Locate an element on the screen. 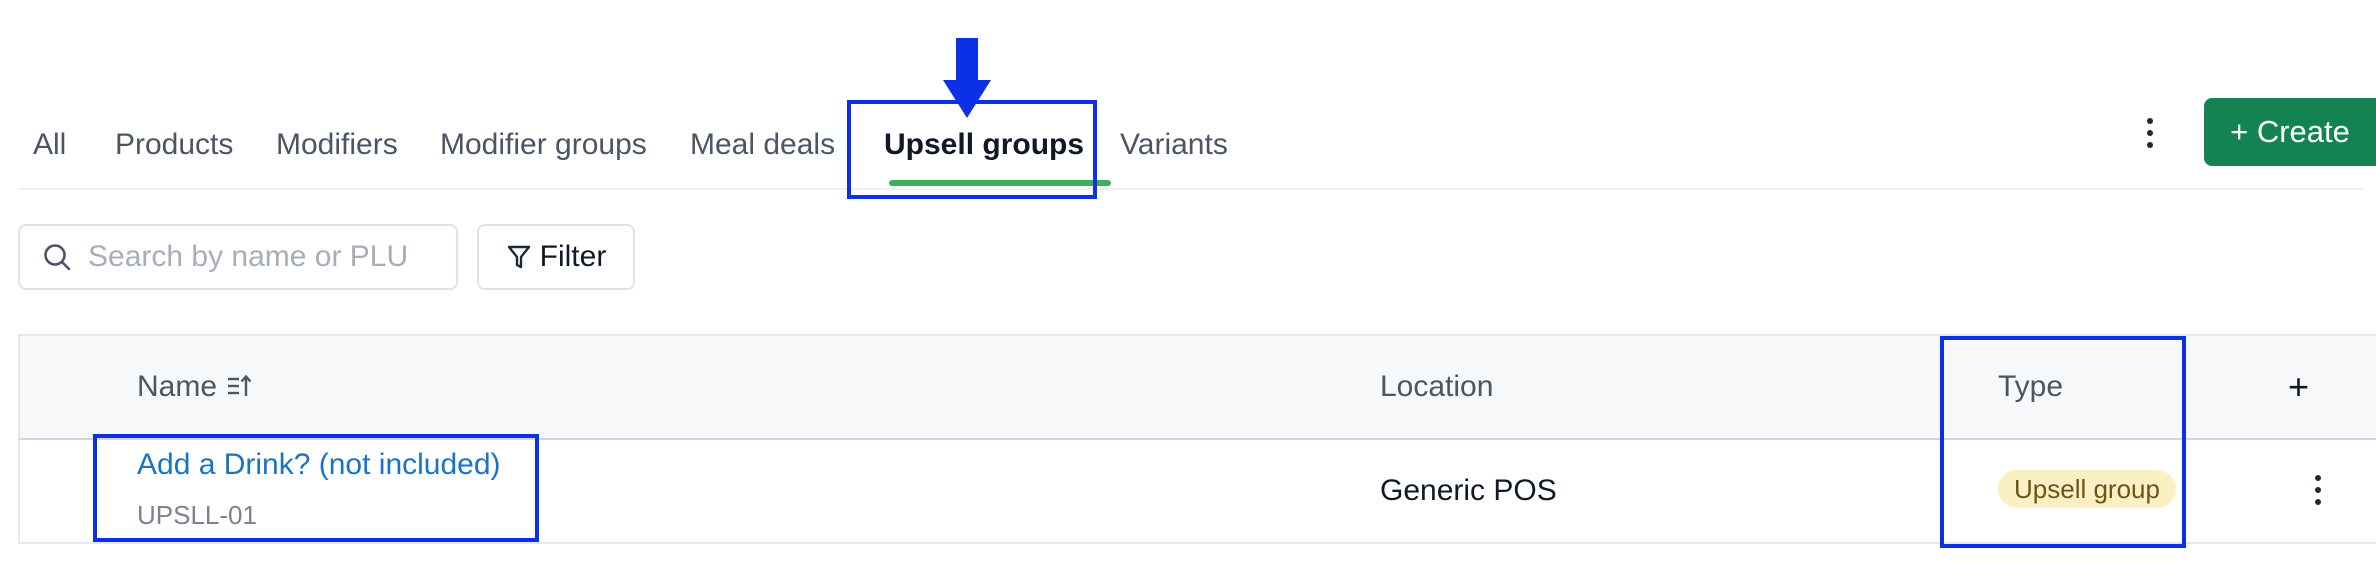 The width and height of the screenshot is (2376, 574). more-options-icon is located at coordinates (2150, 133).